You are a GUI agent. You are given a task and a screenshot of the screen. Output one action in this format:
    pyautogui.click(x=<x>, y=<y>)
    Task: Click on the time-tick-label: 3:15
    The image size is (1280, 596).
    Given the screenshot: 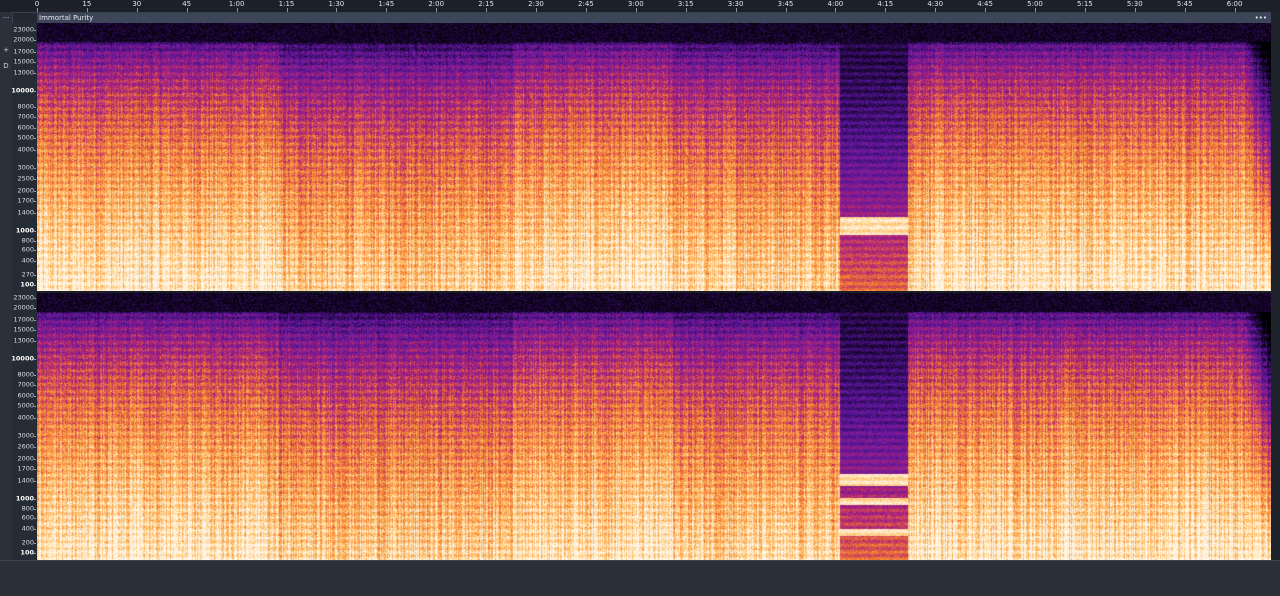 What is the action you would take?
    pyautogui.click(x=685, y=4)
    